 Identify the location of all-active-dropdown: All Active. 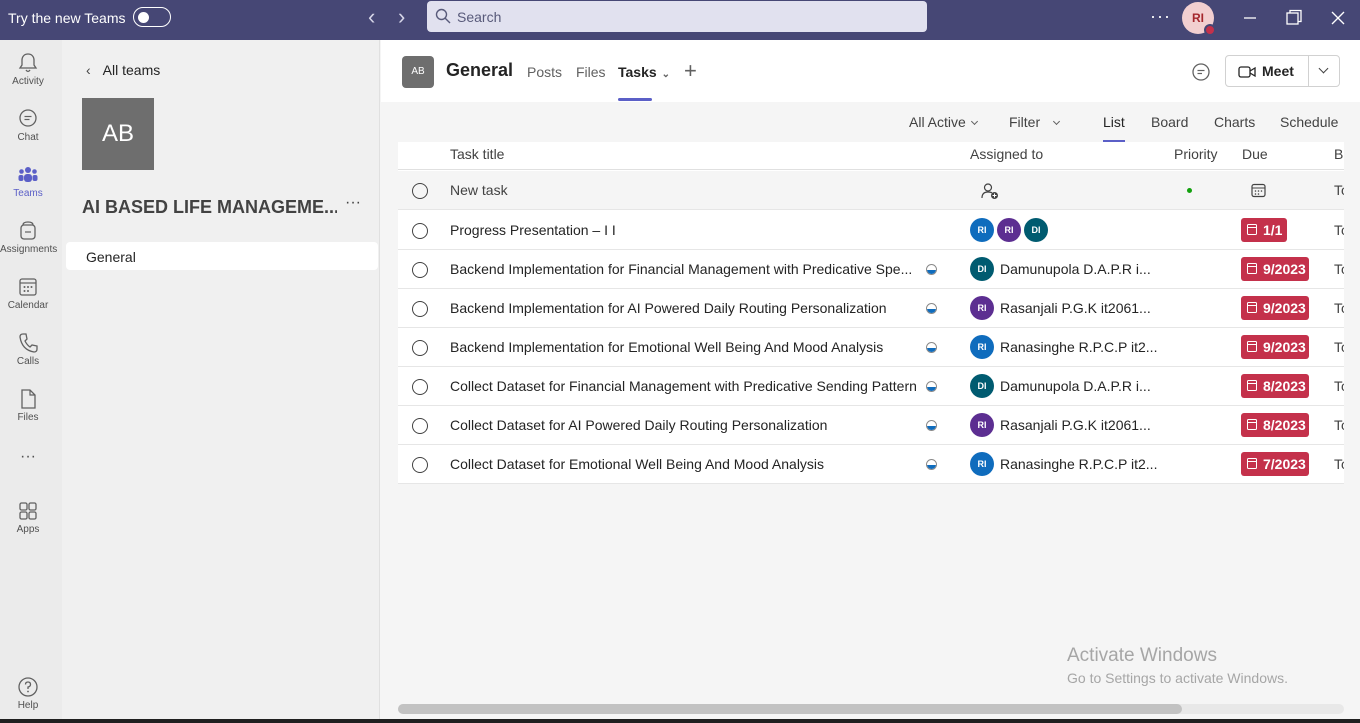
(943, 122).